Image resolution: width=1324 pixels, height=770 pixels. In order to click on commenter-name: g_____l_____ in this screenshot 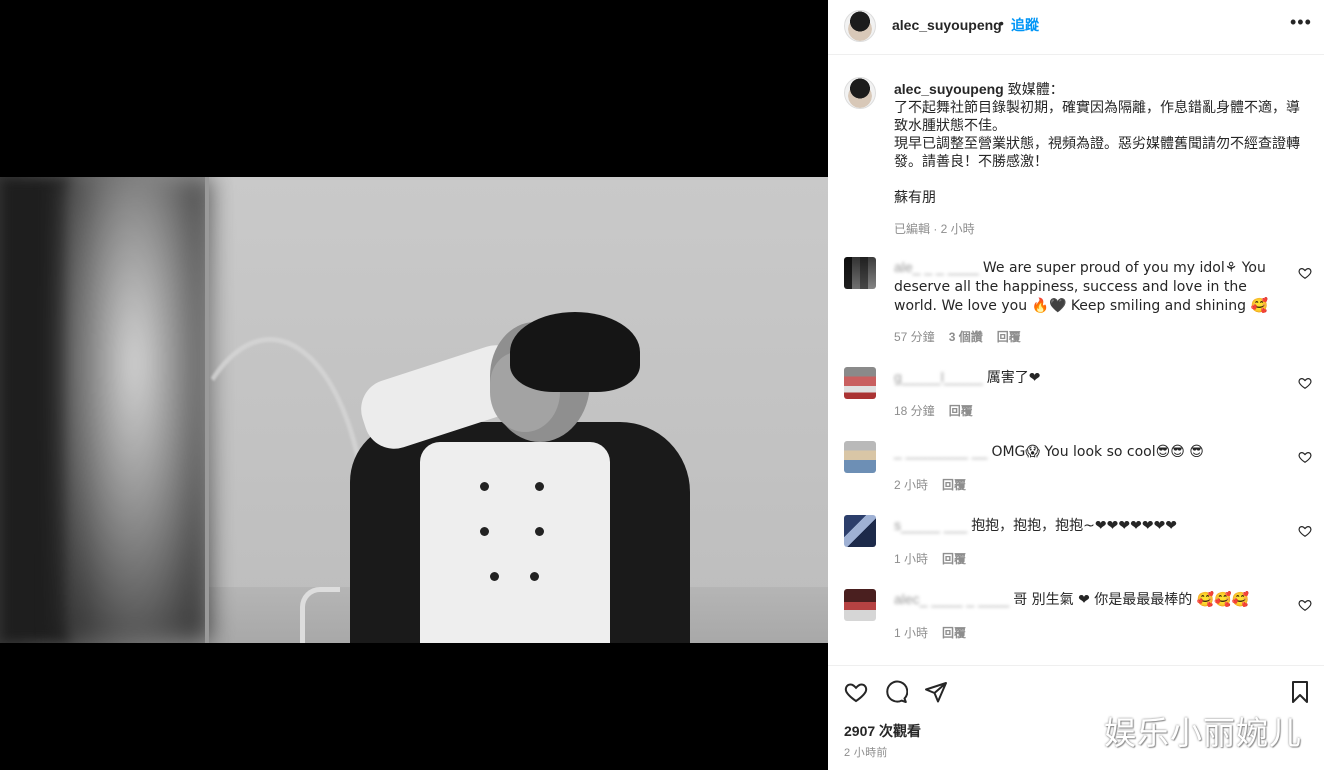, I will do `click(938, 377)`.